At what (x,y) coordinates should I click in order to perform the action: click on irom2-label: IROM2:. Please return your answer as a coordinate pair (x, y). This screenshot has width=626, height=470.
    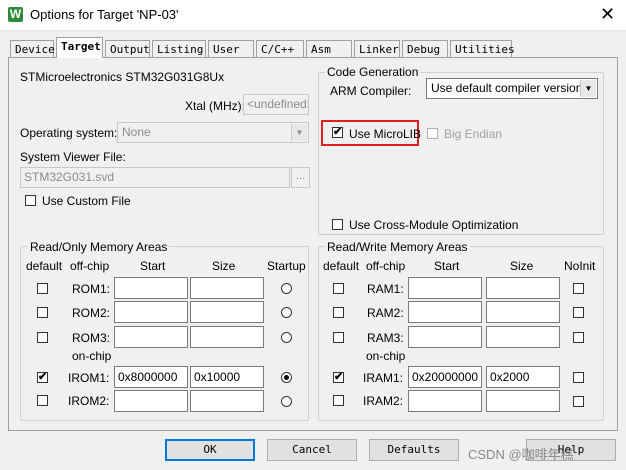
    Looking at the image, I should click on (89, 401).